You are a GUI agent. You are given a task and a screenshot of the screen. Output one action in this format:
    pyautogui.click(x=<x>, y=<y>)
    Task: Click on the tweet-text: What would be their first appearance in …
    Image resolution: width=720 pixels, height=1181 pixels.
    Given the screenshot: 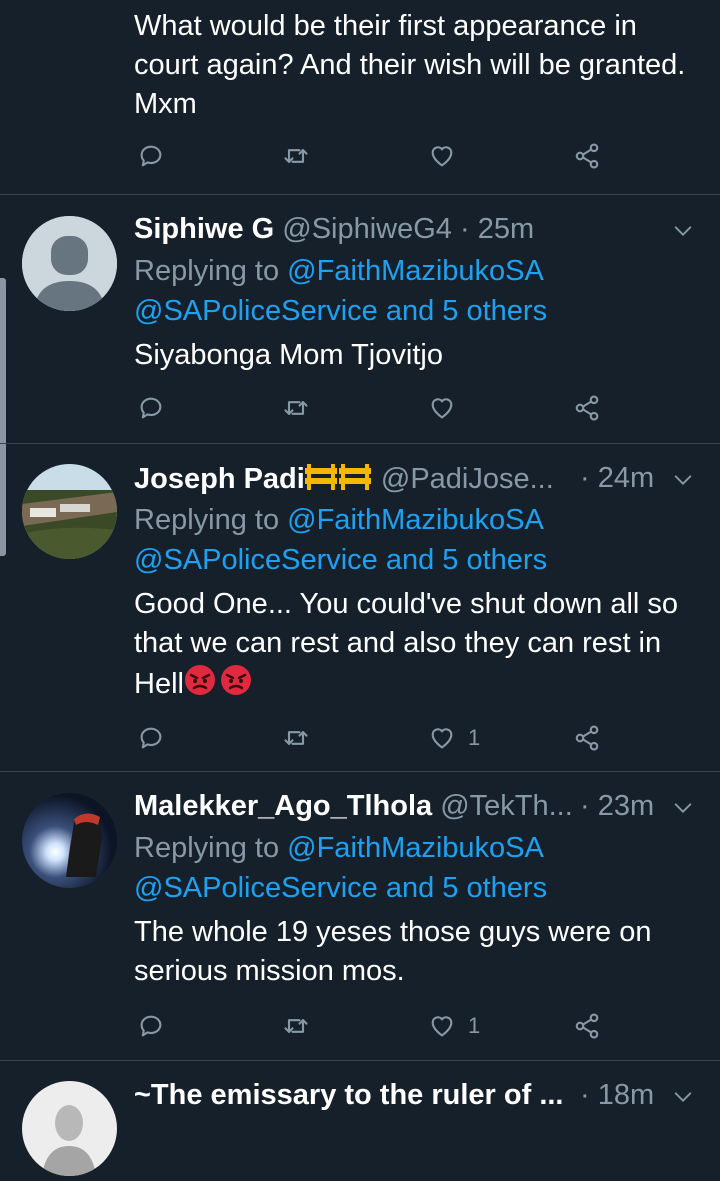 What is the action you would take?
    pyautogui.click(x=410, y=65)
    